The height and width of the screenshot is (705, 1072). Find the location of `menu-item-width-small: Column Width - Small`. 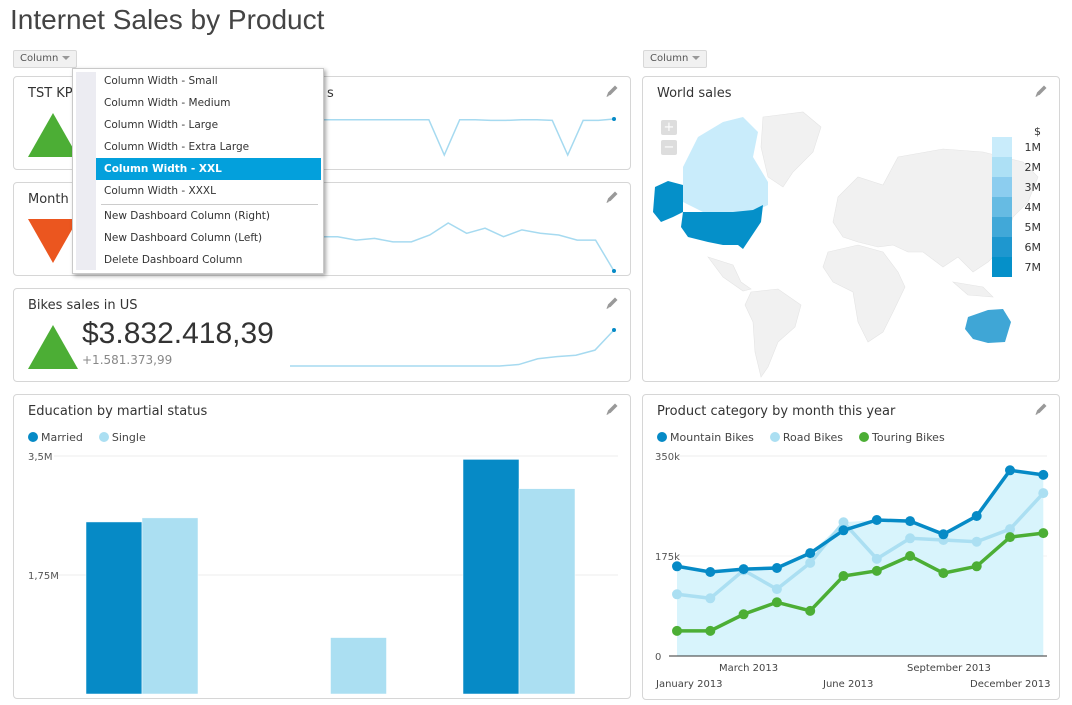

menu-item-width-small: Column Width - Small is located at coordinates (208, 81).